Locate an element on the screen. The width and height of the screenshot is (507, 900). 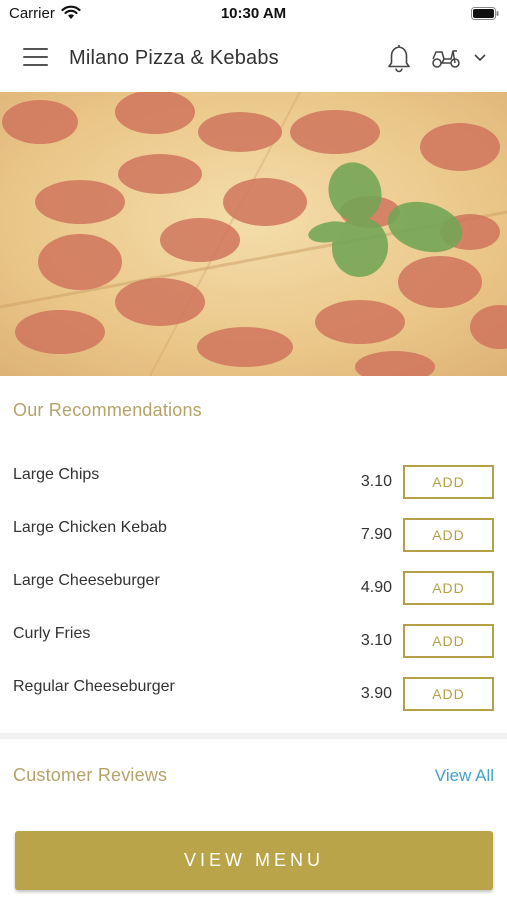
item-price: 7.90 is located at coordinates (376, 534).